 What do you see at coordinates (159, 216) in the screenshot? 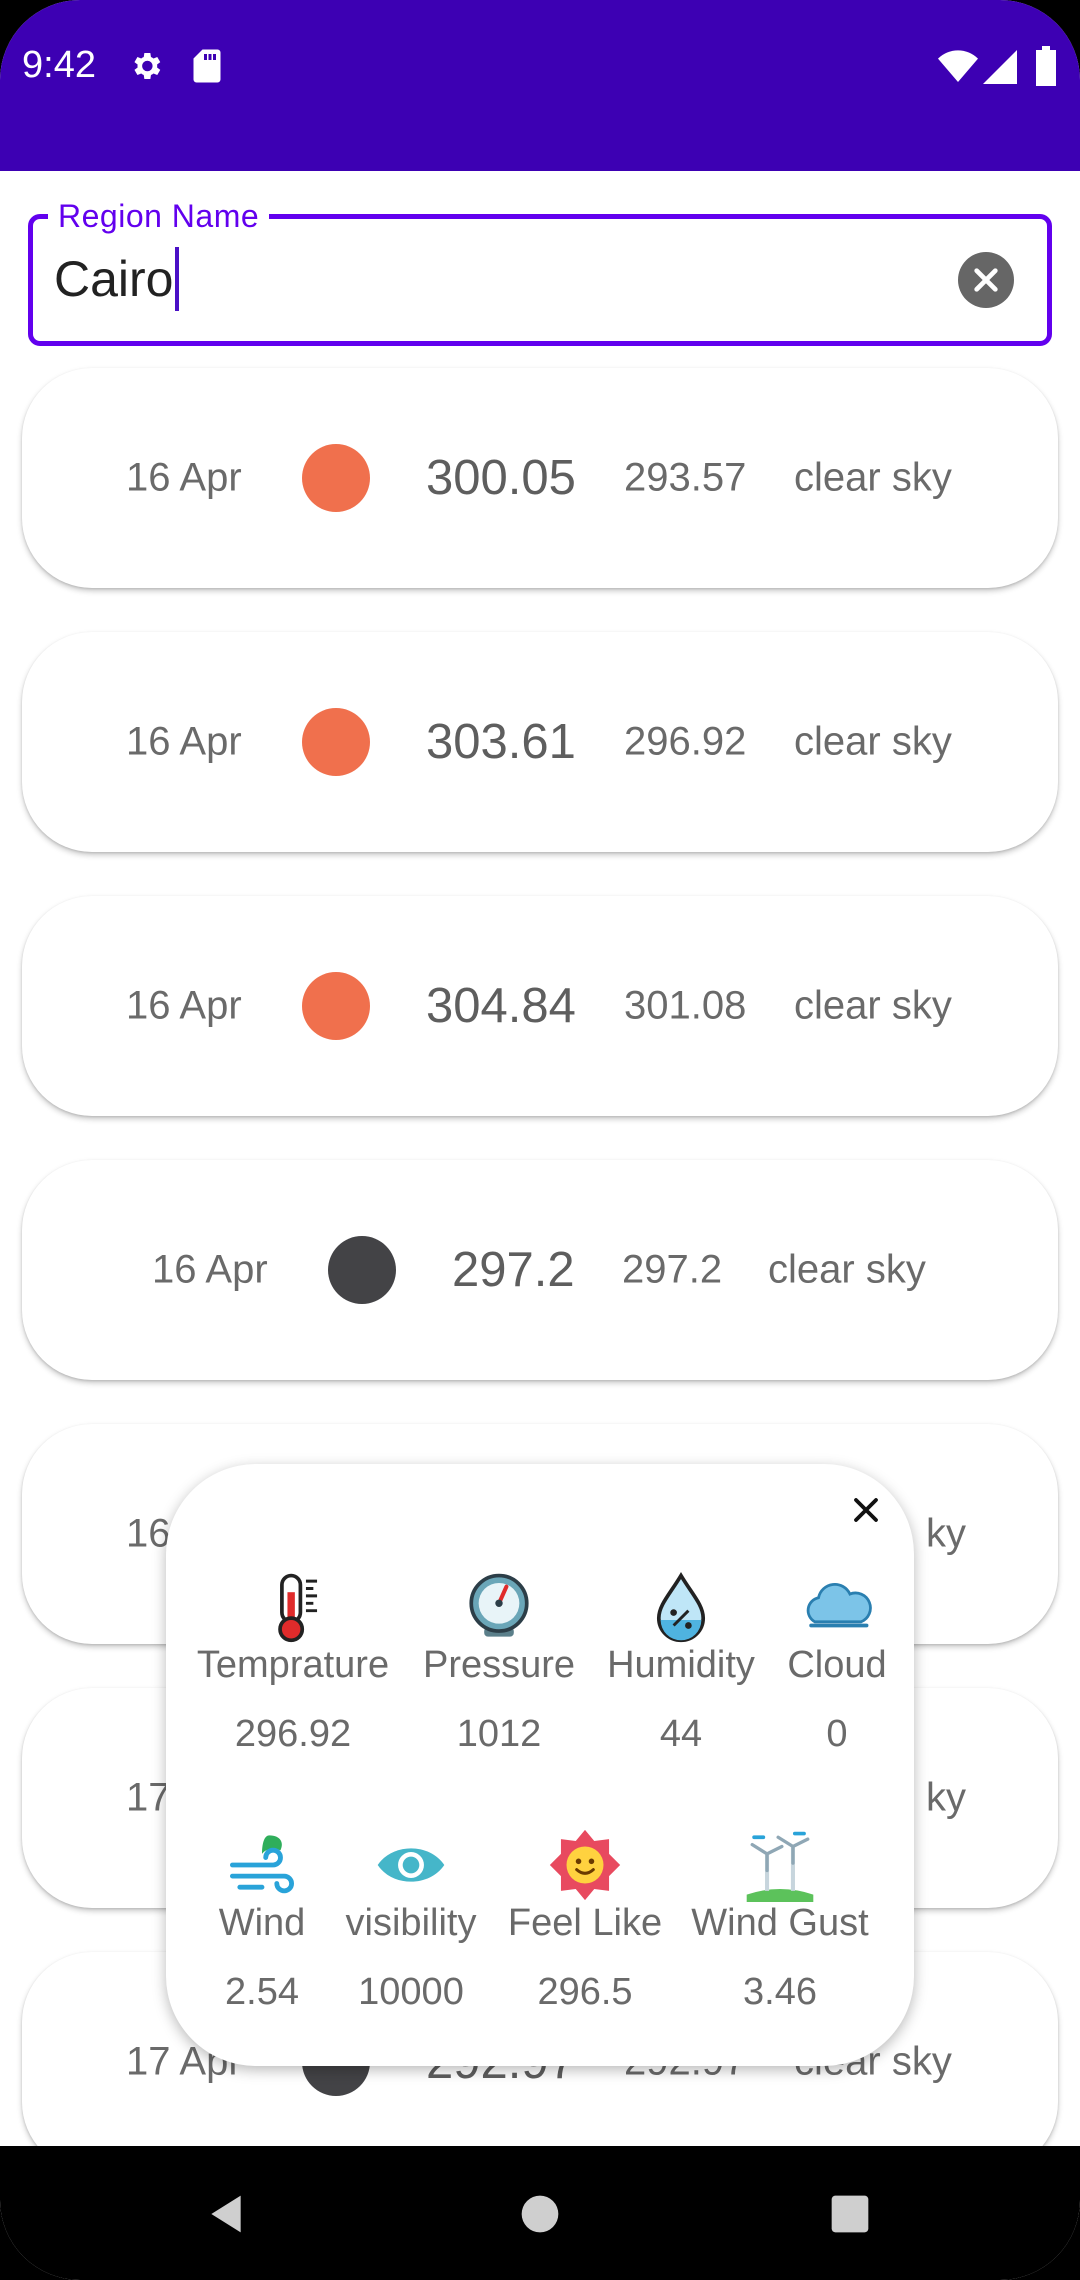
I see `region-name-label: Region Name` at bounding box center [159, 216].